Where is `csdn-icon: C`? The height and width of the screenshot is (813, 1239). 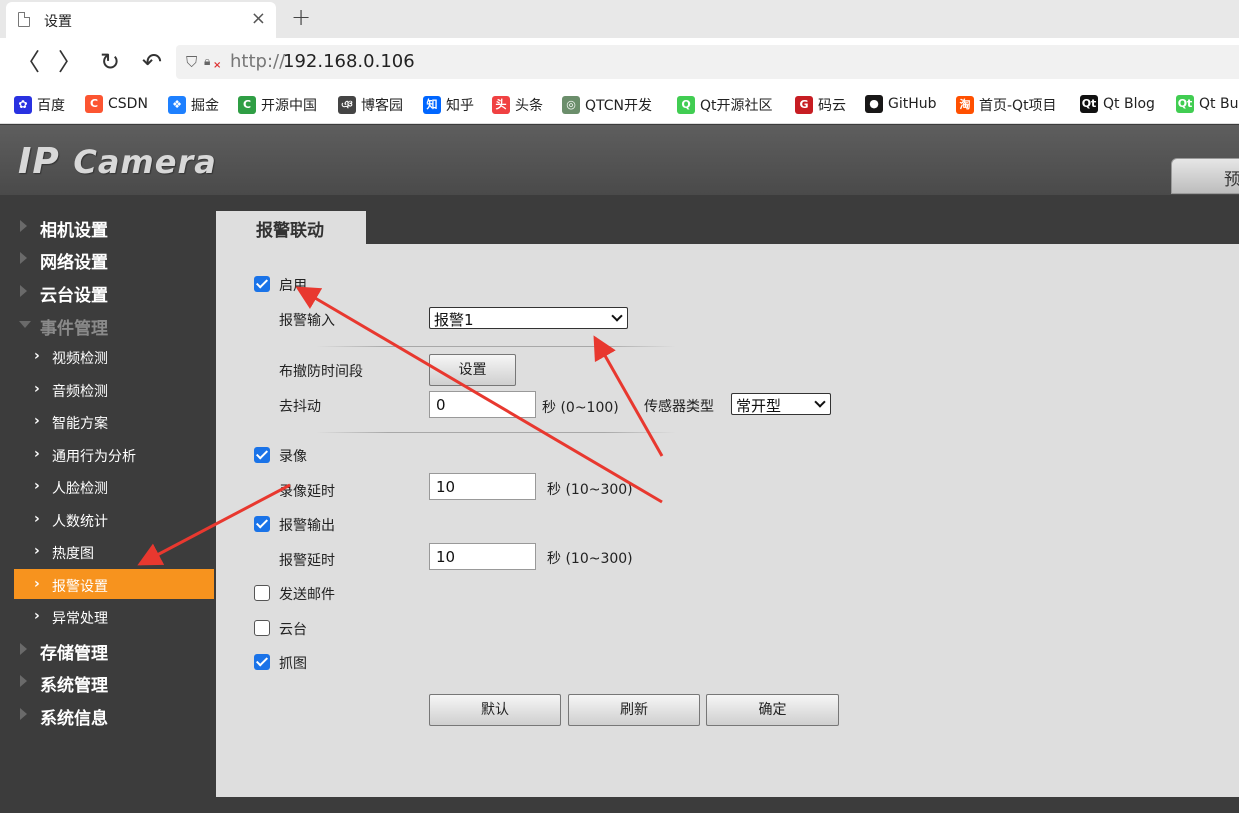 csdn-icon: C is located at coordinates (94, 104).